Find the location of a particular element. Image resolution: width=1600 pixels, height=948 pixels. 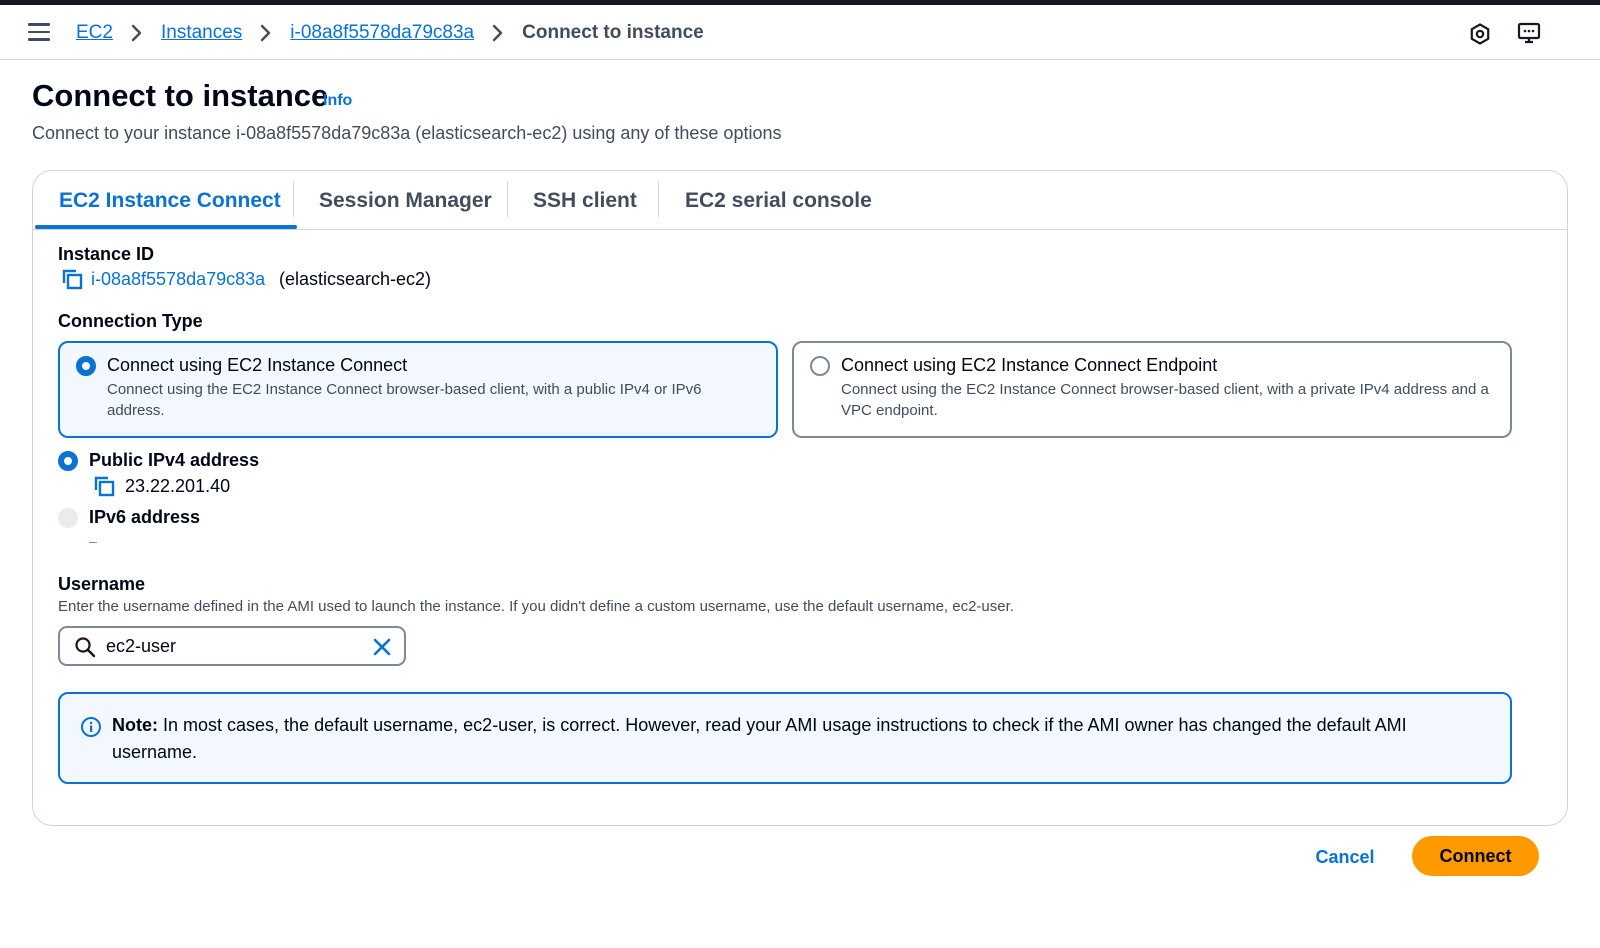

tab-session-manager: Session Manager is located at coordinates (405, 200).